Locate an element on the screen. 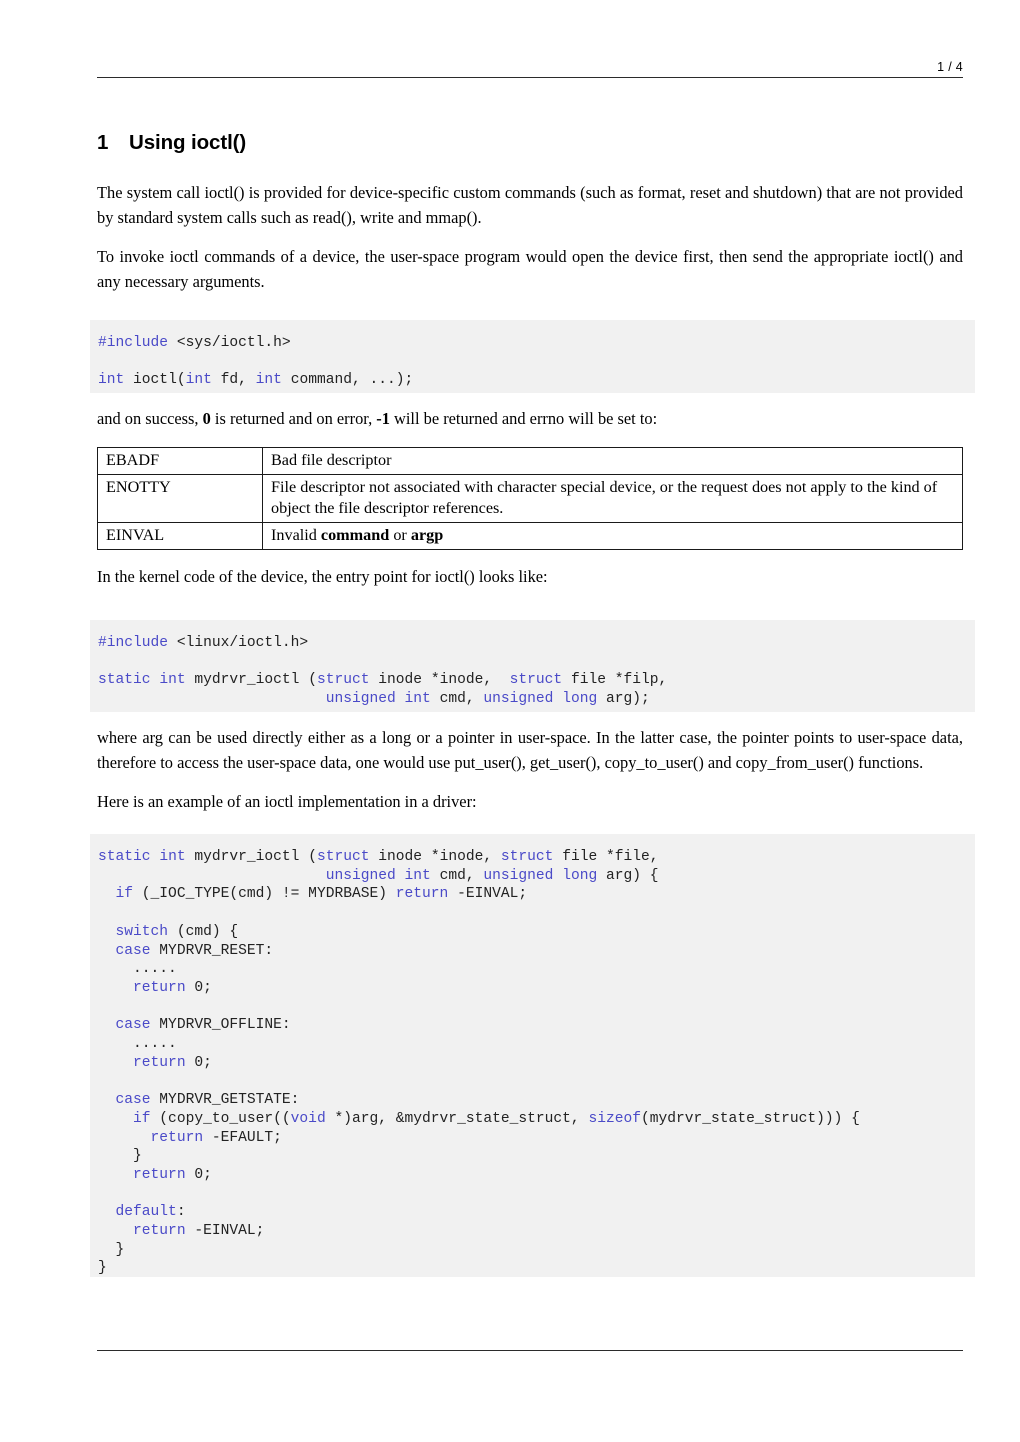  code-keyword: if is located at coordinates (142, 1118).